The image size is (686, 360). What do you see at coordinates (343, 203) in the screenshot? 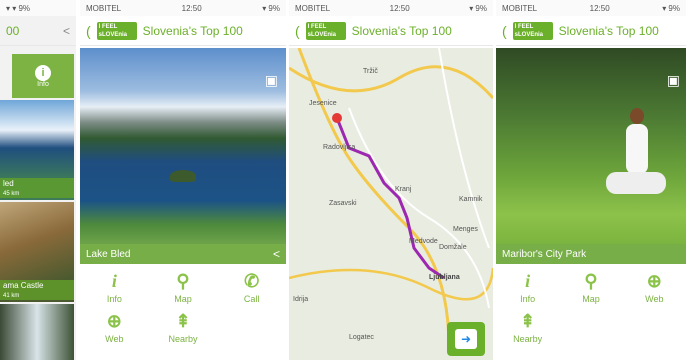
I see `map-label: Zasavski` at bounding box center [343, 203].